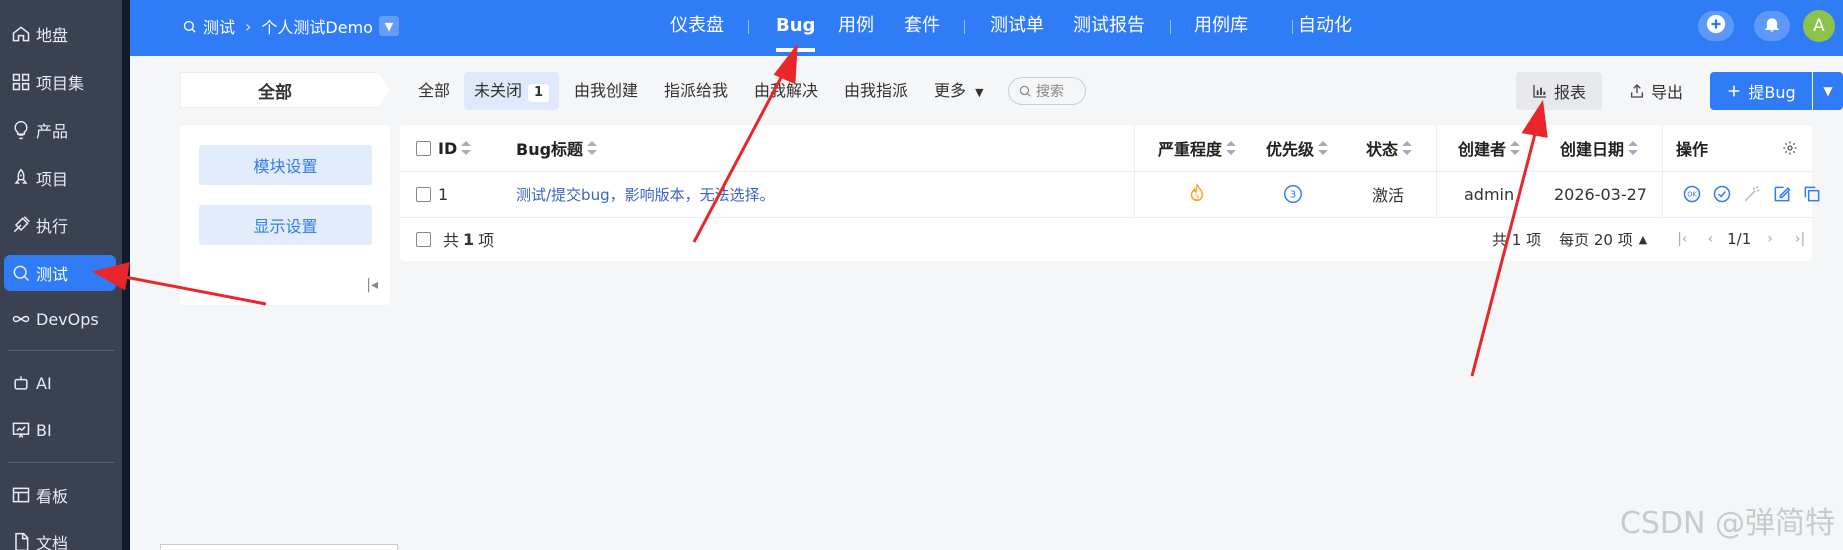  Describe the element at coordinates (1489, 194) in the screenshot. I see `cell-creator: admin` at that location.